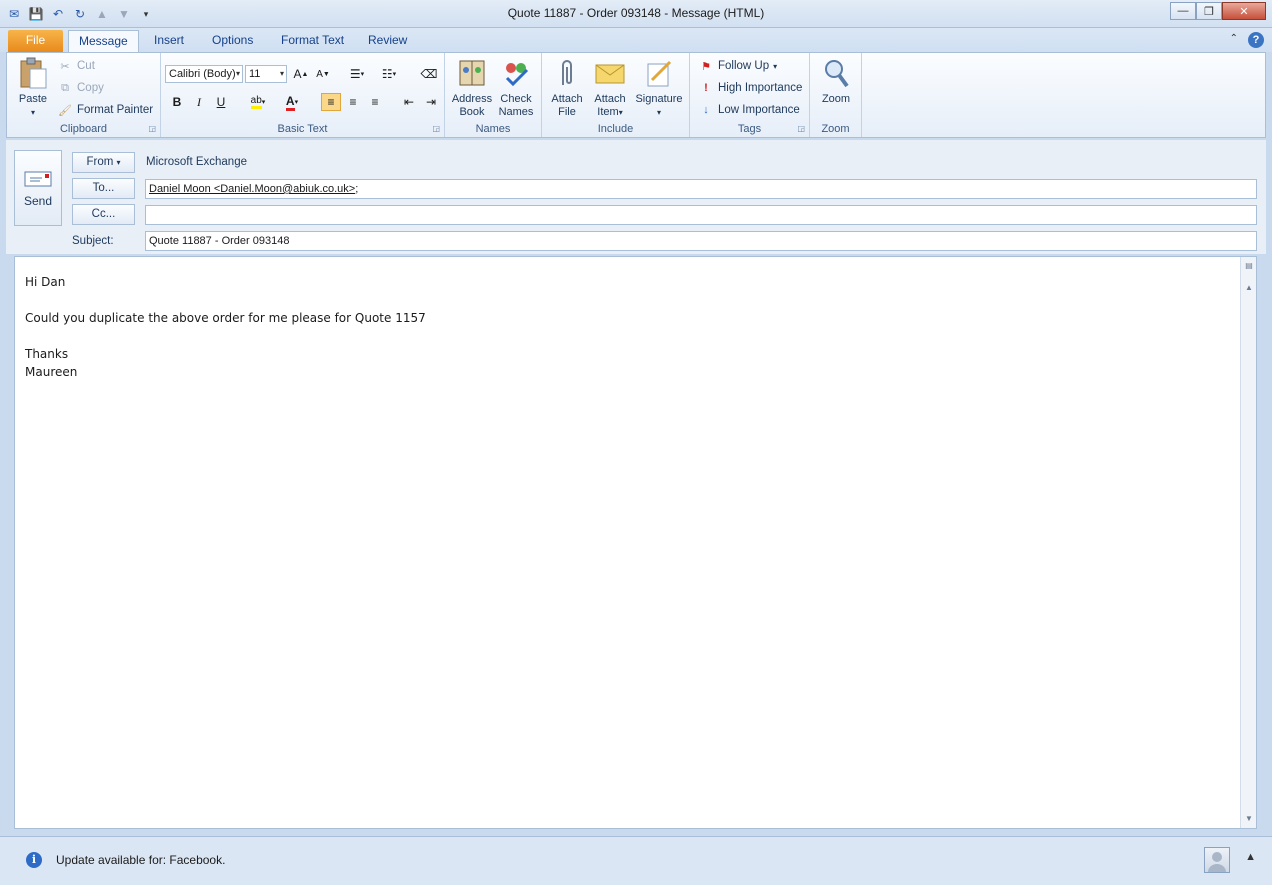  What do you see at coordinates (610, 99) in the screenshot?
I see `attach-item-label-1: Attach` at bounding box center [610, 99].